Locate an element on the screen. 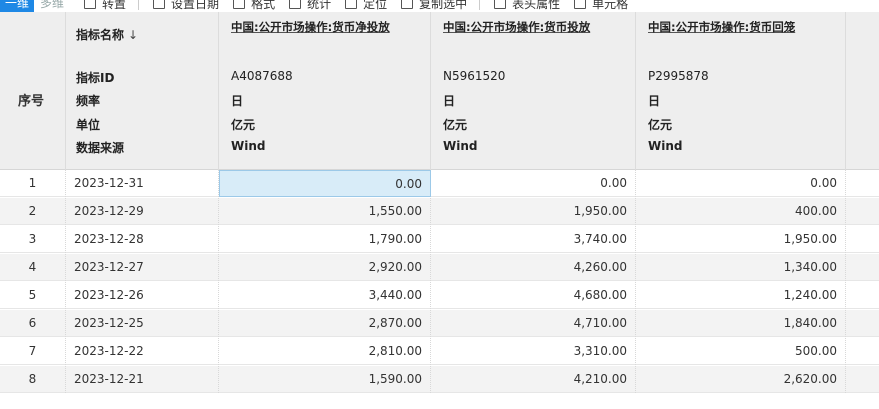 The image size is (879, 409). set-date-button: 设置日期 is located at coordinates (186, 6).